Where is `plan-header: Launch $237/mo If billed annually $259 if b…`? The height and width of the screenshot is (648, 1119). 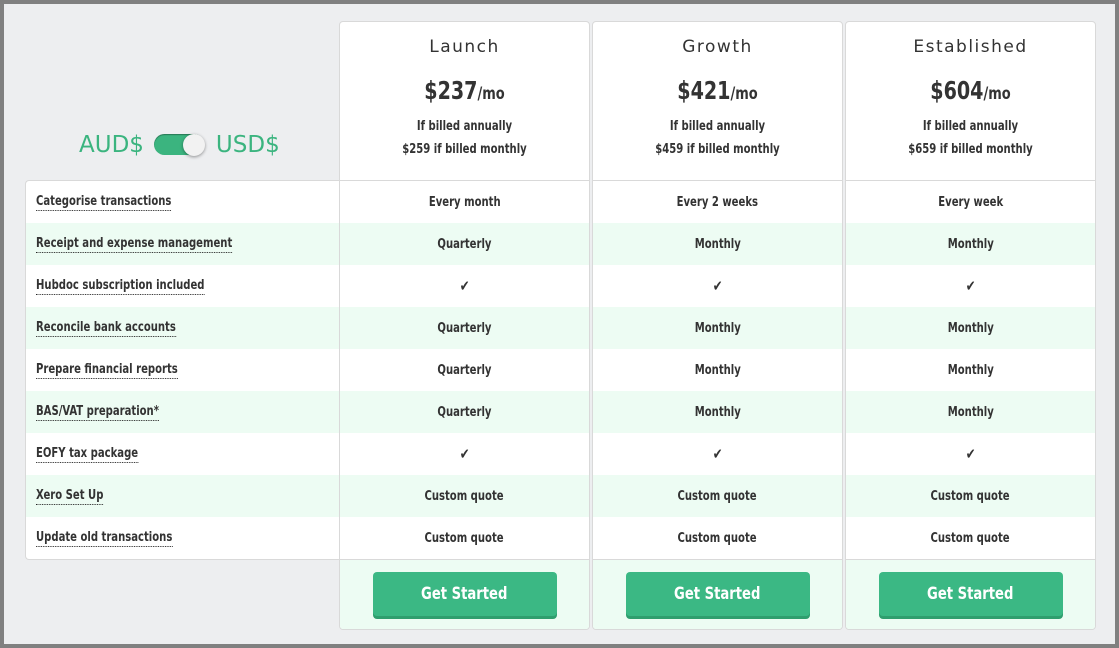
plan-header: Launch $237/mo If billed annually $259 if b… is located at coordinates (464, 101).